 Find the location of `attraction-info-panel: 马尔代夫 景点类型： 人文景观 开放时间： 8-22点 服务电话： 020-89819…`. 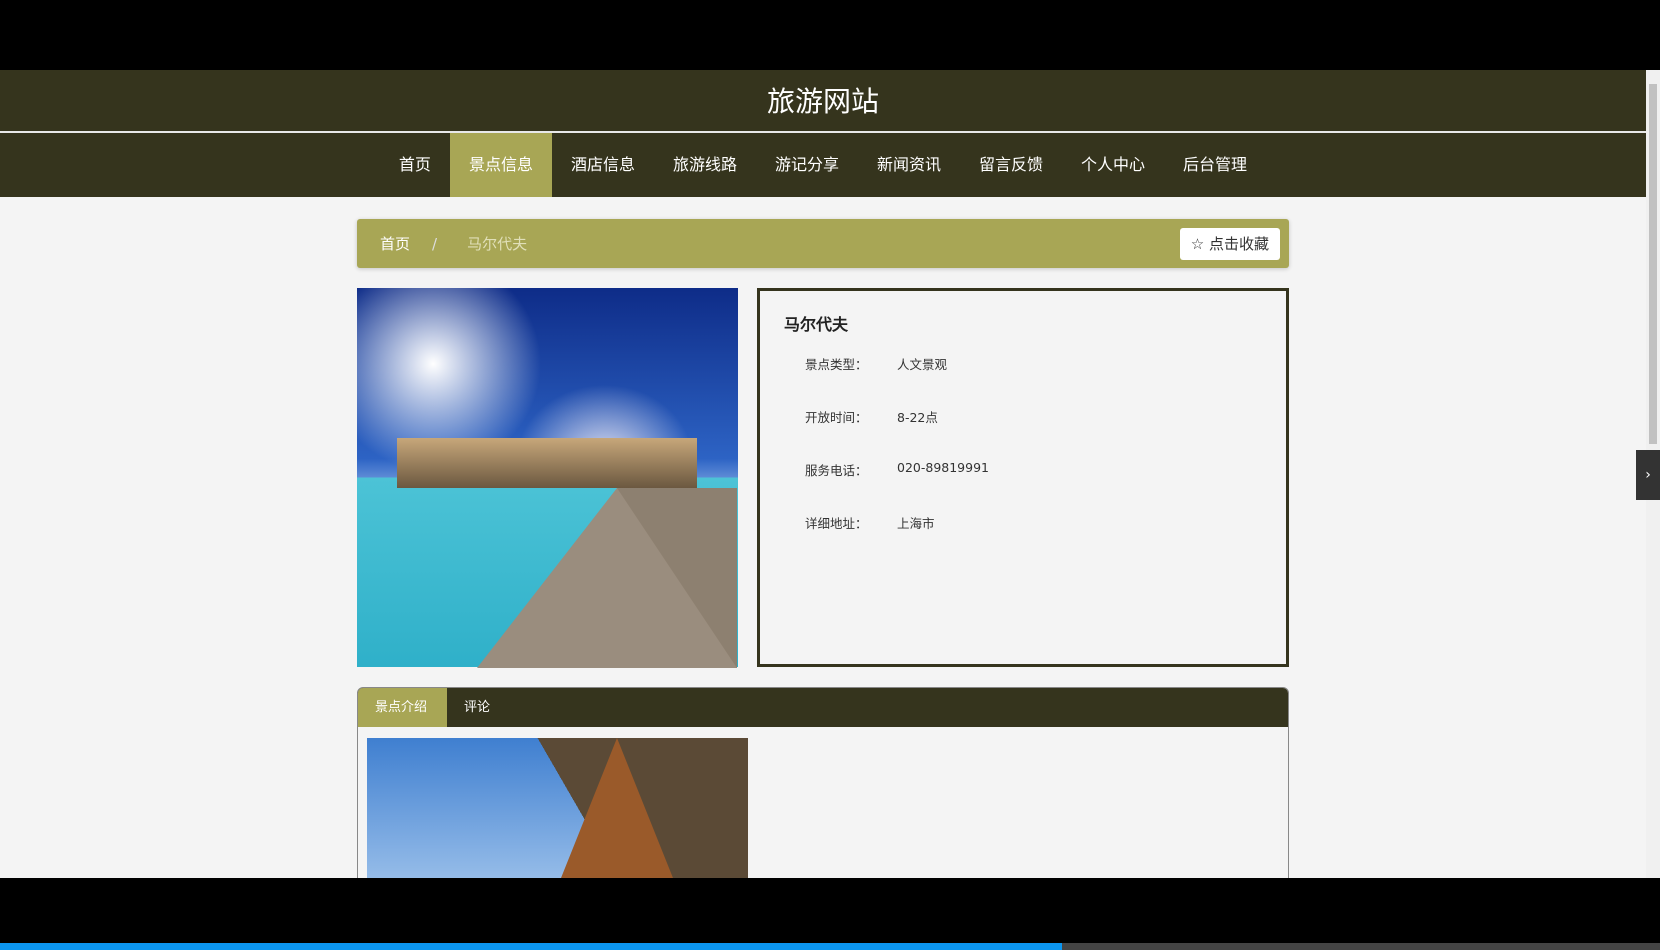

attraction-info-panel: 马尔代夫 景点类型： 人文景观 开放时间： 8-22点 服务电话： 020-89819… is located at coordinates (1023, 477).